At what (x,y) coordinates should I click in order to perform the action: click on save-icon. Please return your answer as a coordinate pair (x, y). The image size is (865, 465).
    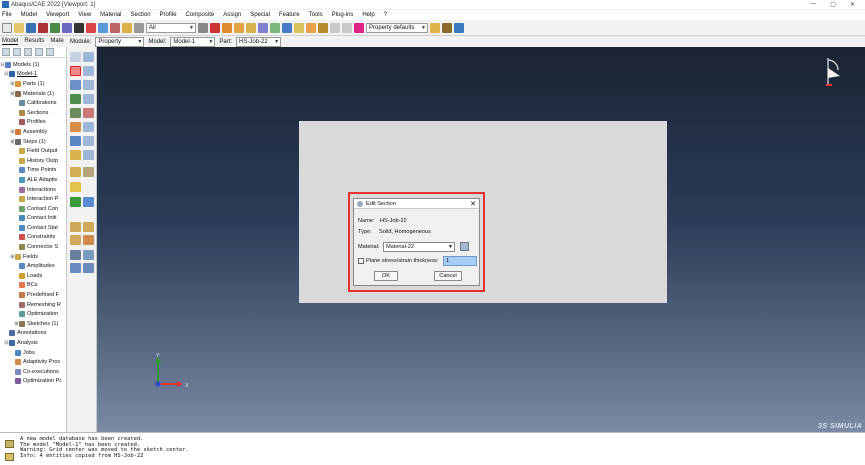
    Looking at the image, I should click on (31, 27).